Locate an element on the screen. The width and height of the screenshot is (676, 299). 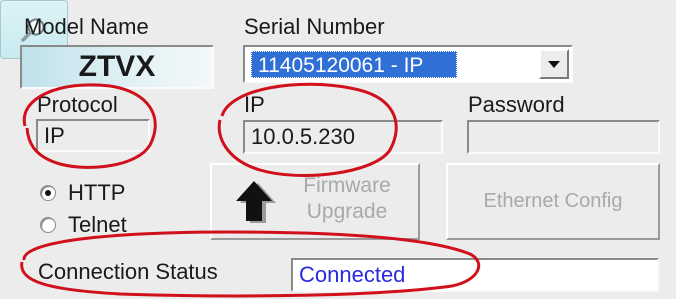
connection-status-label: Connection Status is located at coordinates (128, 271).